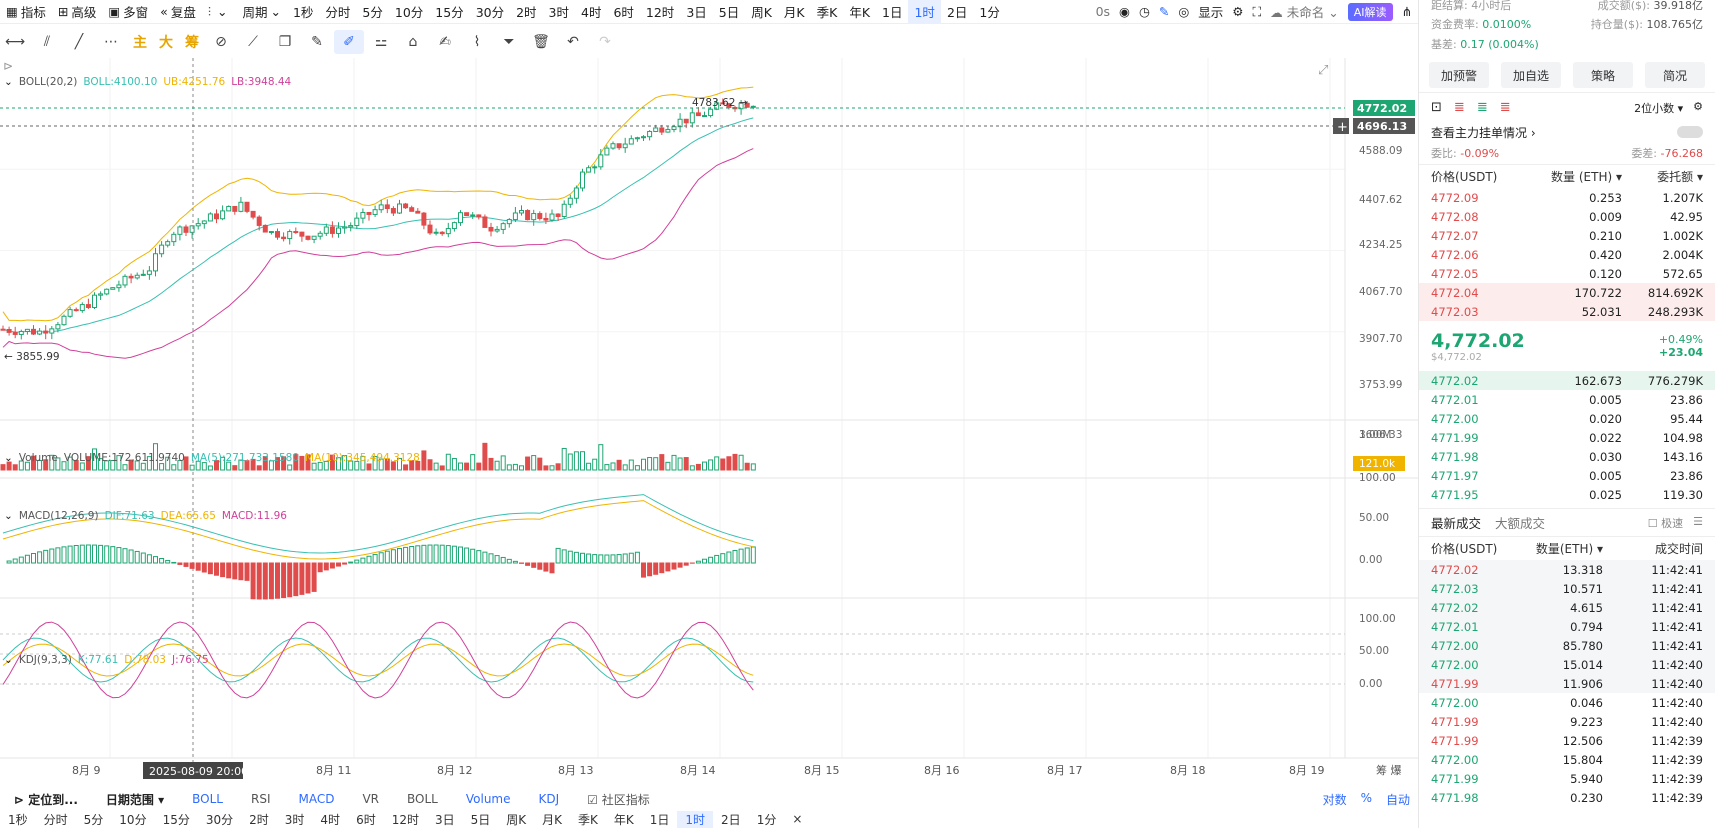 The width and height of the screenshot is (1715, 828). I want to click on visibility-icon: ◎, so click(1183, 11).